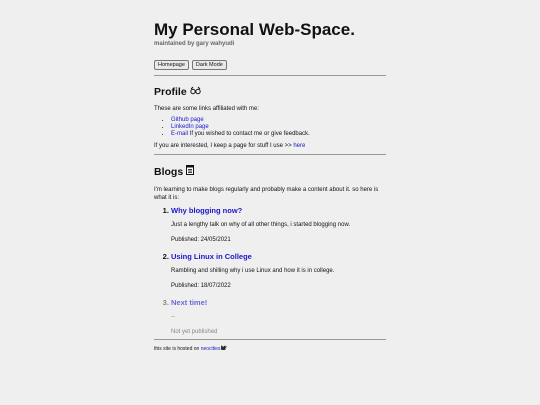 This screenshot has height=405, width=540. What do you see at coordinates (270, 65) in the screenshot?
I see `button-bar: Homepage Dark Mode` at bounding box center [270, 65].